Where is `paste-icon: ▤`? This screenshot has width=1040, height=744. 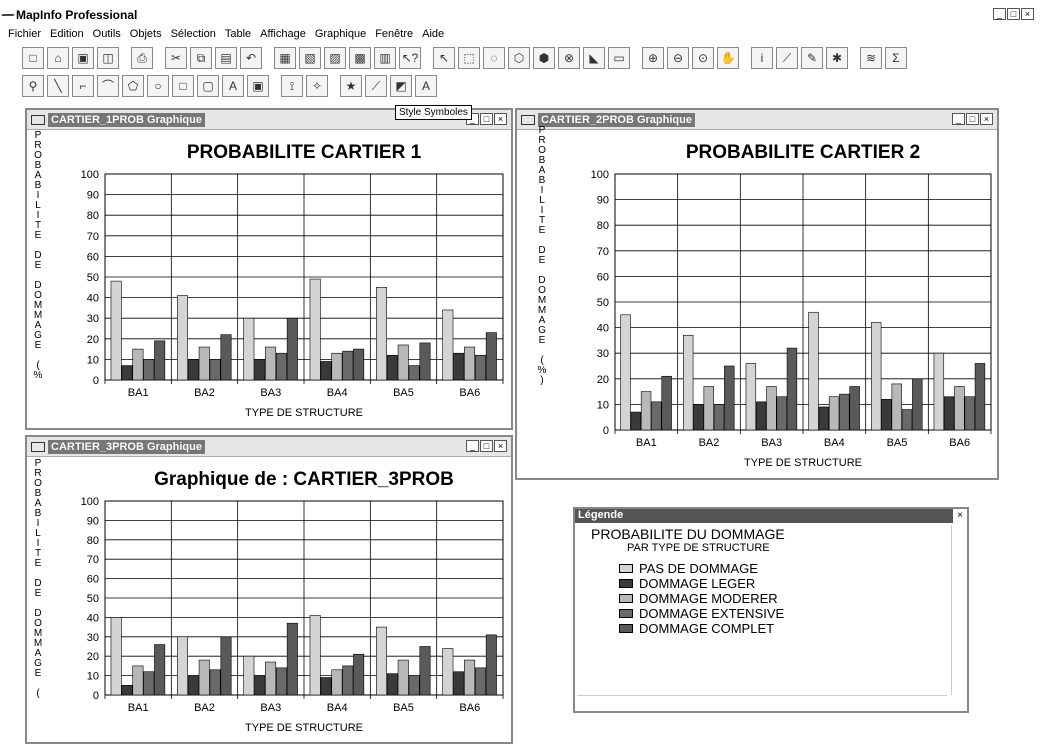
paste-icon: ▤ is located at coordinates (226, 58).